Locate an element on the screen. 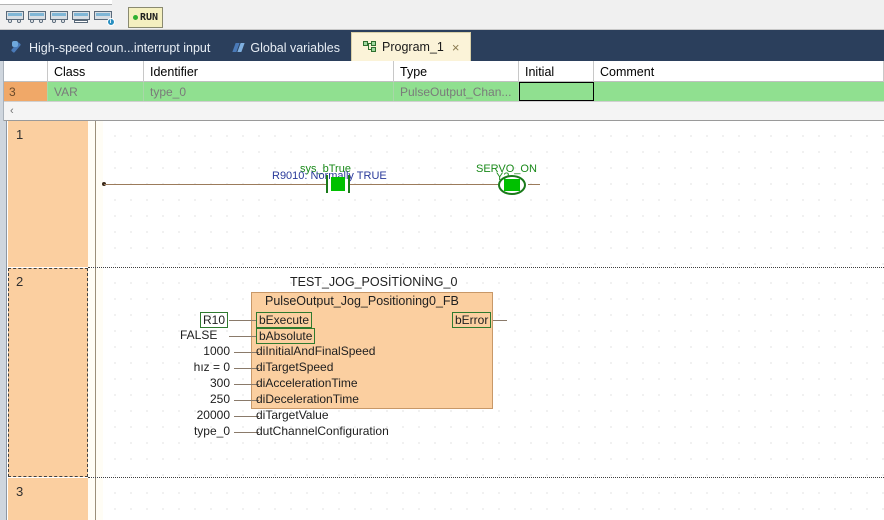 The image size is (884, 520). input-value-ditargetspeed: hız = 0 is located at coordinates (204, 367).